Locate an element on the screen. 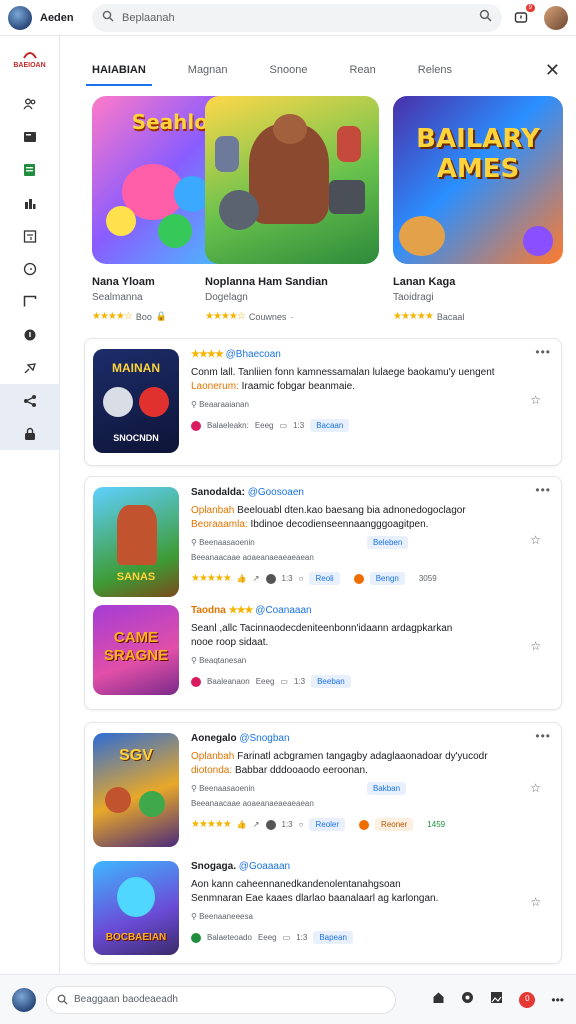 The image size is (576, 1024). featured-image is located at coordinates (292, 180).